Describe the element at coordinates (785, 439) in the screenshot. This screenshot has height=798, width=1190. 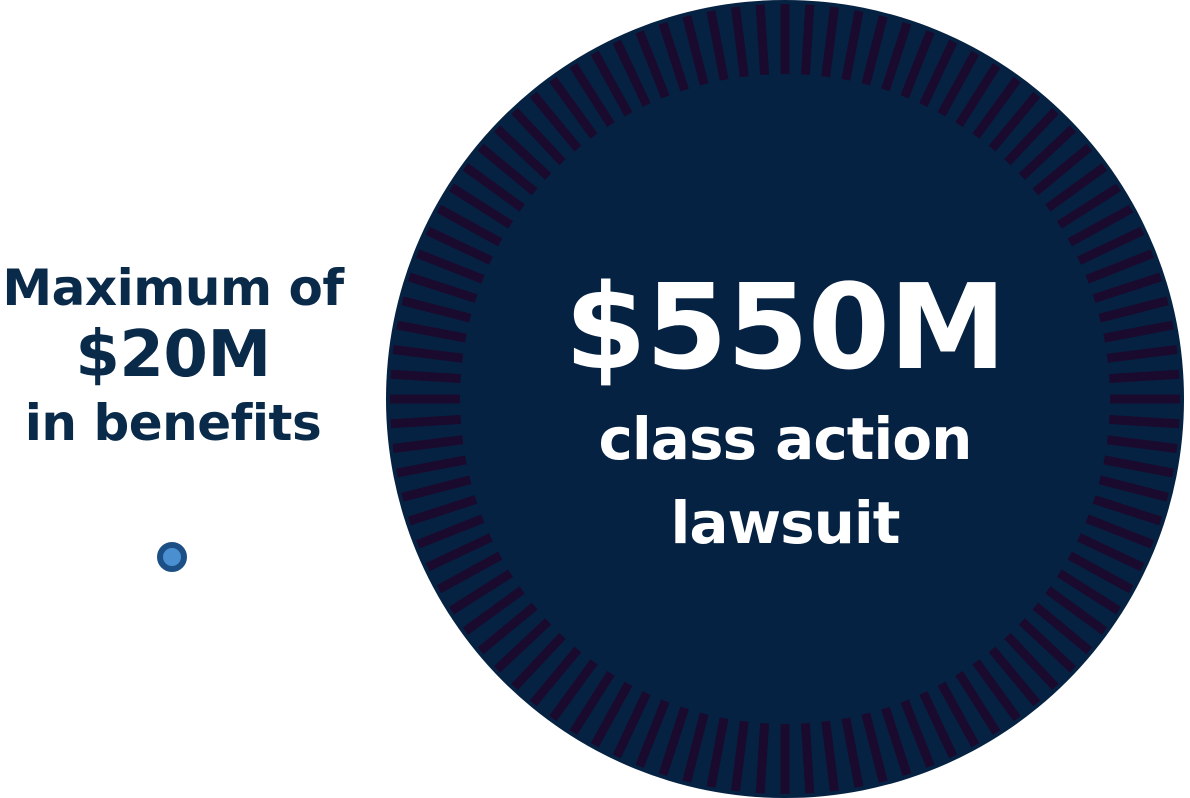
I see `circle-line-1: class action` at that location.